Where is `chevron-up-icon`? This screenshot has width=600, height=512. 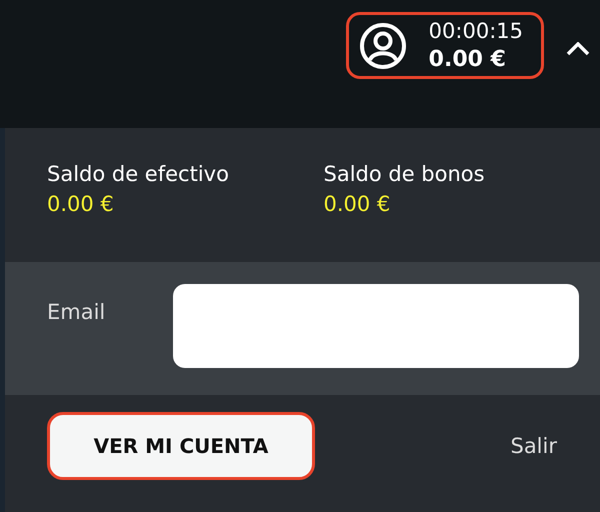
chevron-up-icon is located at coordinates (578, 49).